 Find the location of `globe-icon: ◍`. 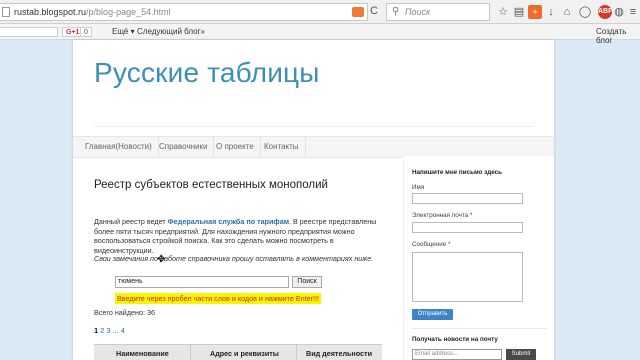

globe-icon: ◍ is located at coordinates (619, 12).